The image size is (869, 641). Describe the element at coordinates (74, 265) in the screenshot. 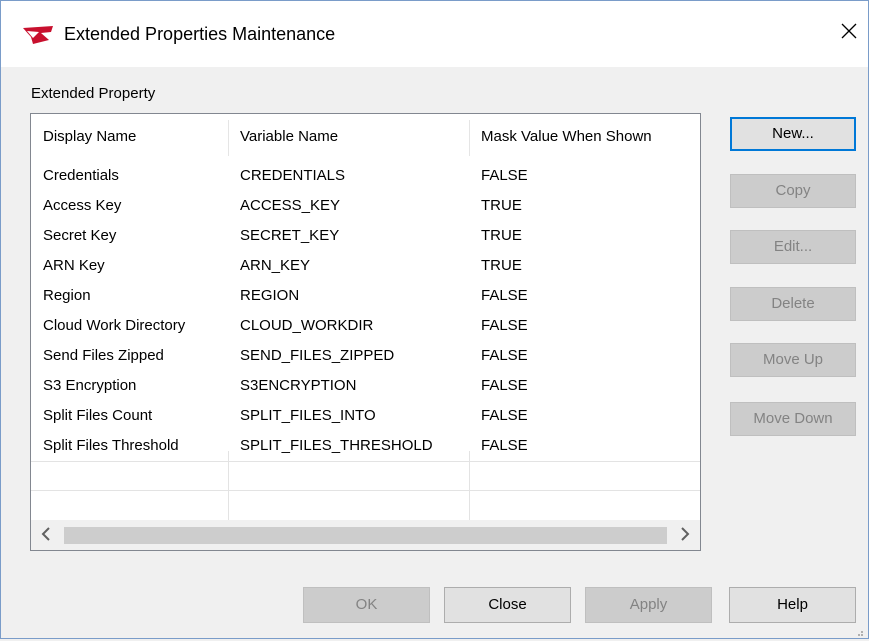

I see `display-name-cell: ARN Key` at that location.